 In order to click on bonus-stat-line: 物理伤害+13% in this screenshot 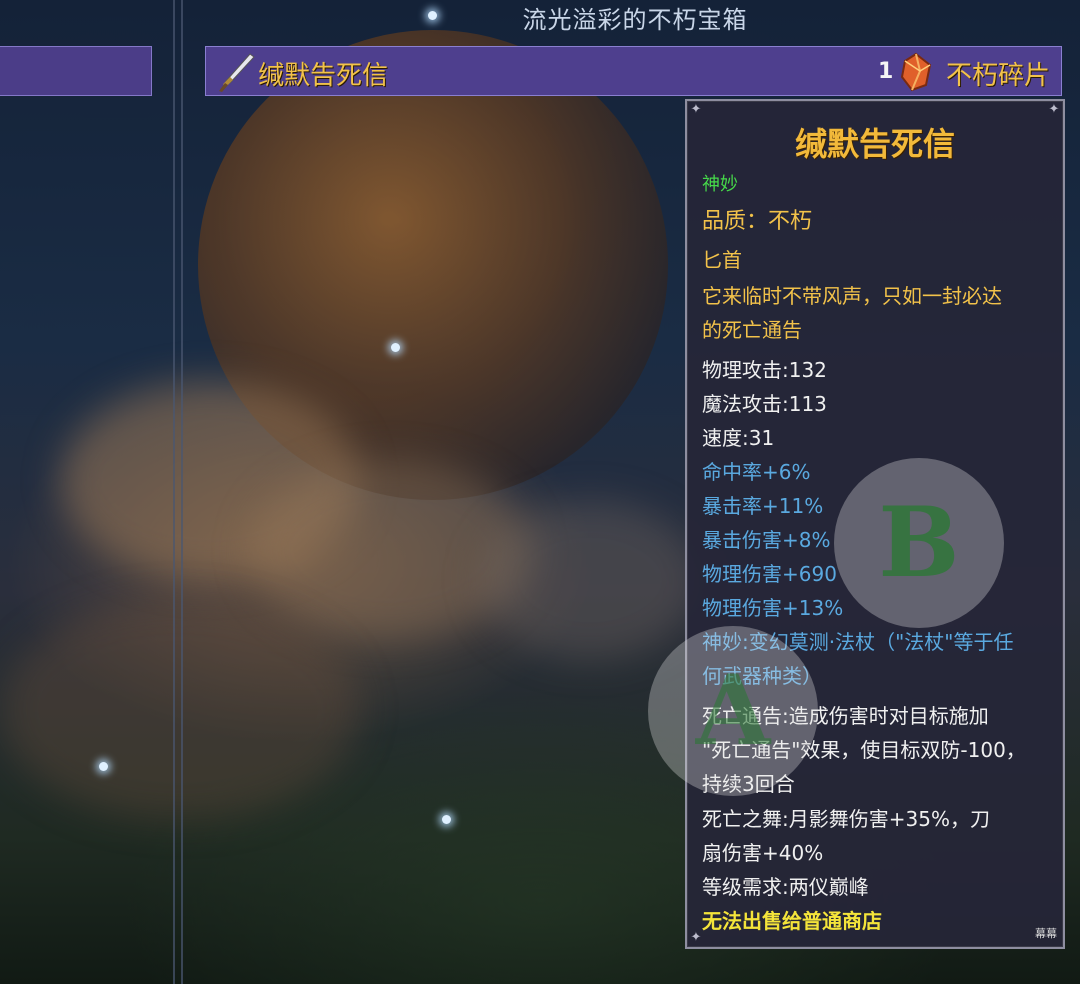, I will do `click(773, 608)`.